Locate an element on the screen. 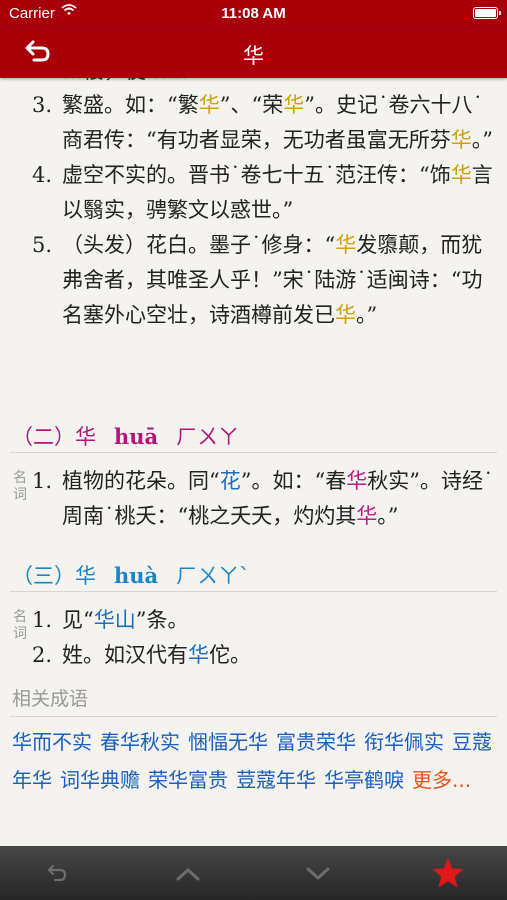 This screenshot has width=507, height=900. cross-reference-link: 花 is located at coordinates (230, 481).